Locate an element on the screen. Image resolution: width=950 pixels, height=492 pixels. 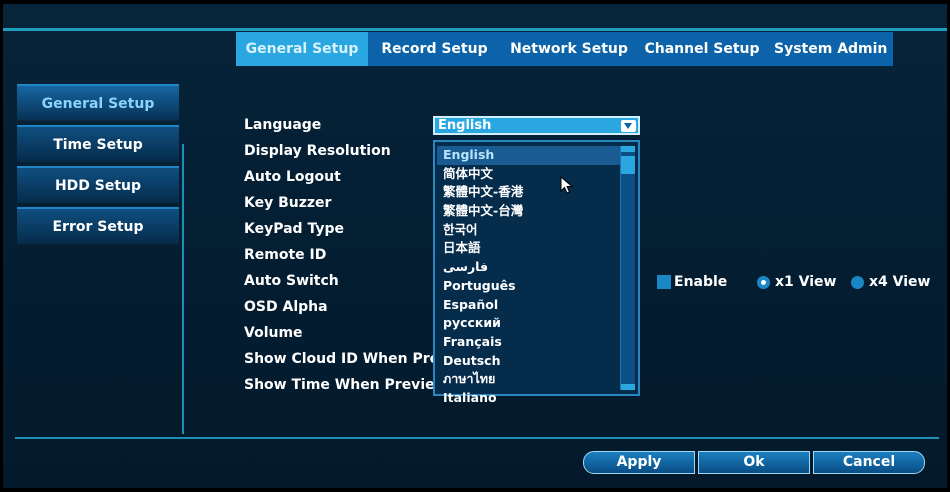
view-x4-radio is located at coordinates (857, 282).